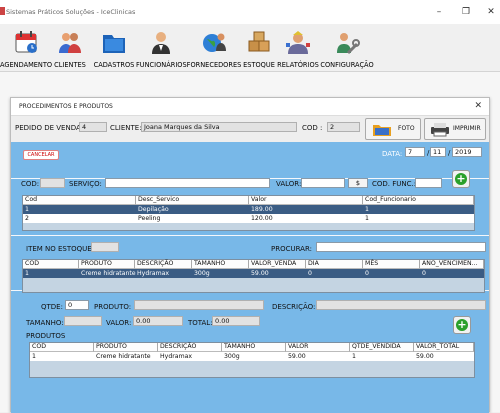  What do you see at coordinates (318, 347) in the screenshot?
I see `column-header: VALOR` at bounding box center [318, 347].